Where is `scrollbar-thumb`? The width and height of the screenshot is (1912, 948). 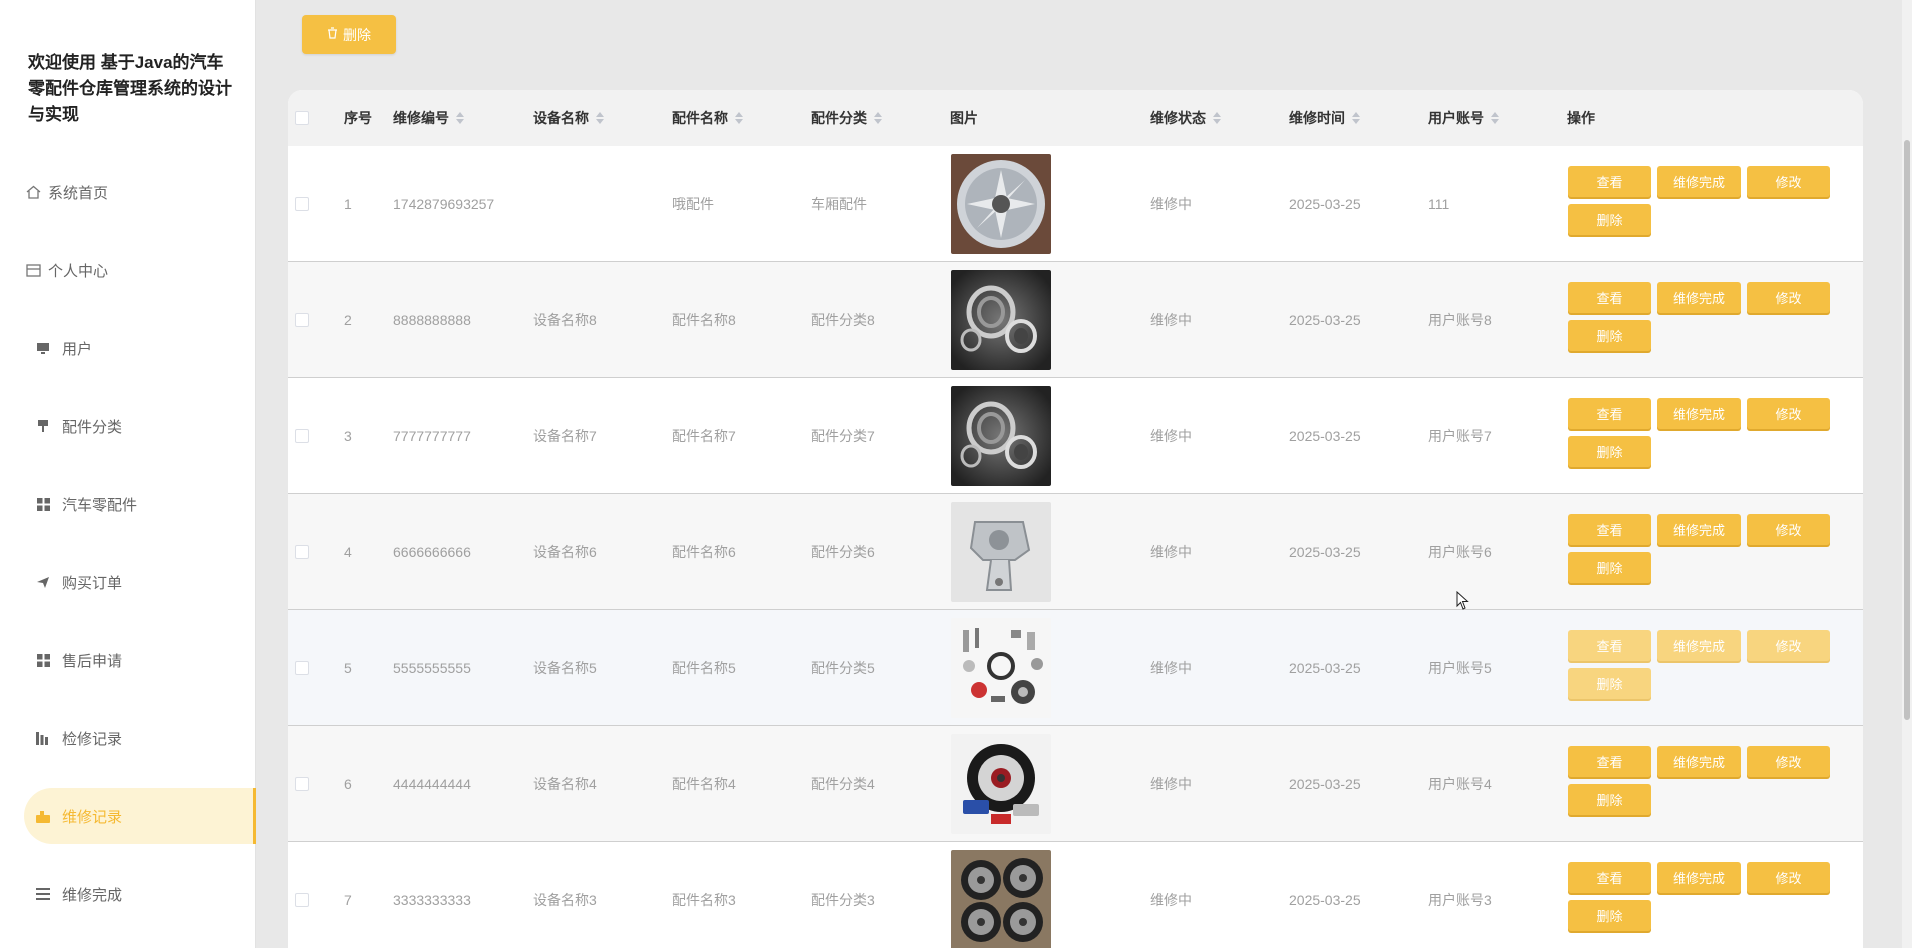
scrollbar-thumb is located at coordinates (1907, 430).